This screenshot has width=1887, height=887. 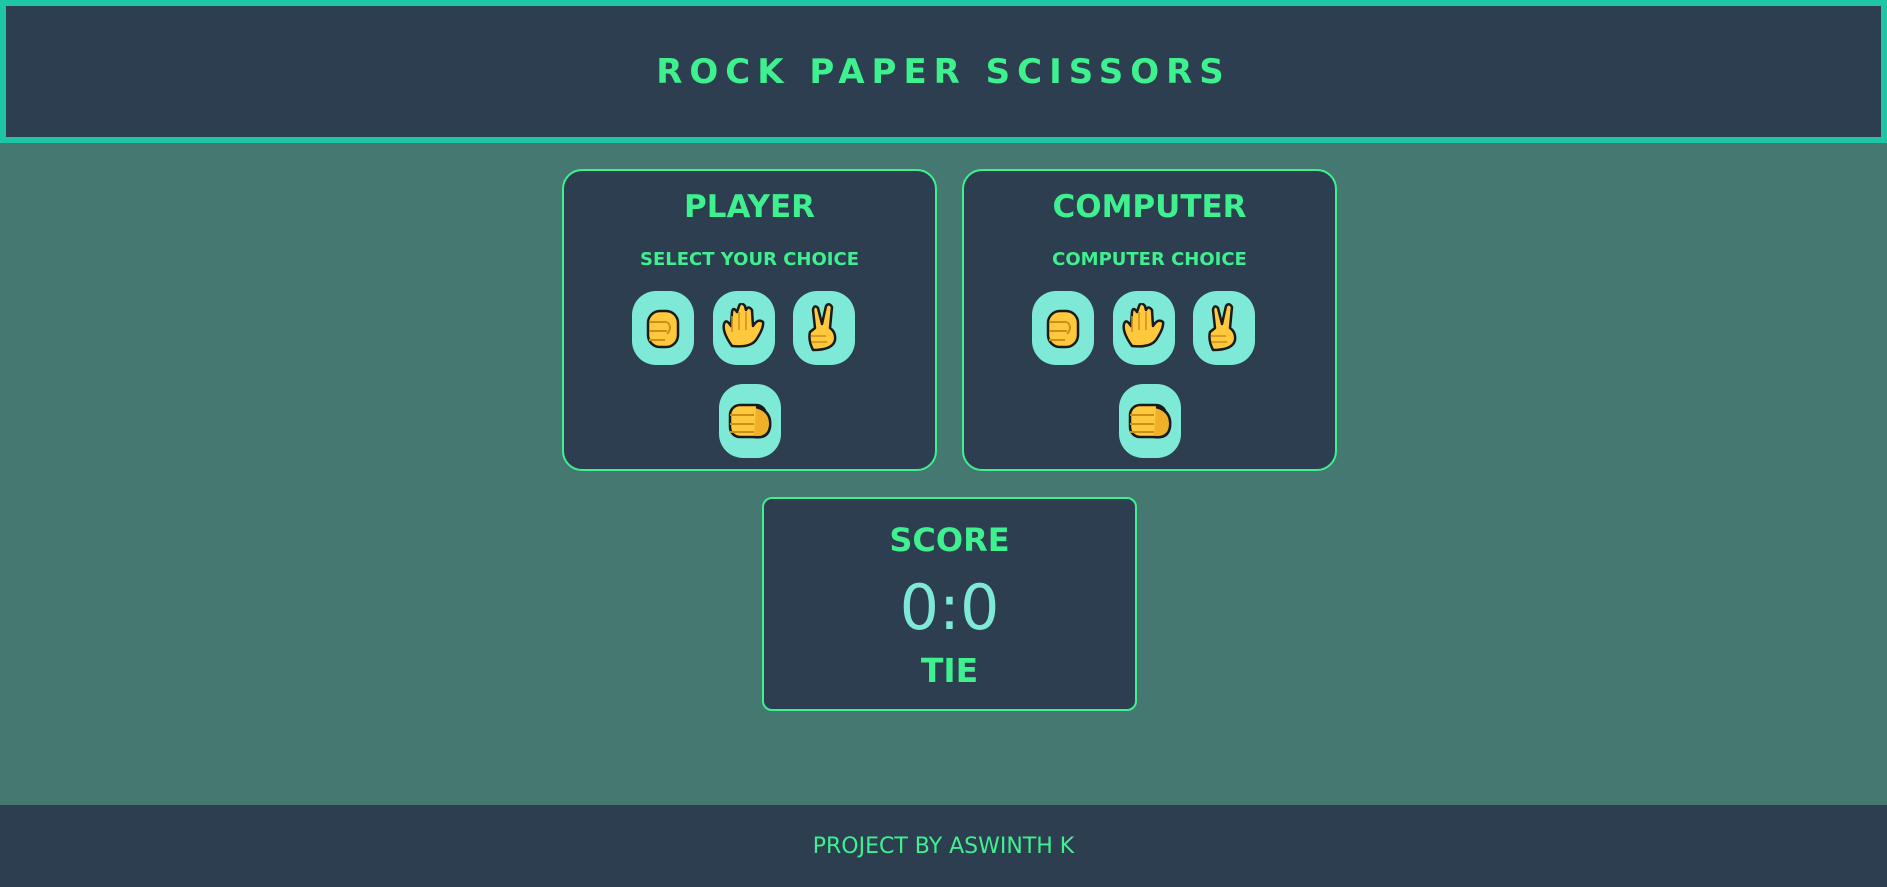 I want to click on page-title: ROCK PAPER SCISSORS, so click(x=943, y=71).